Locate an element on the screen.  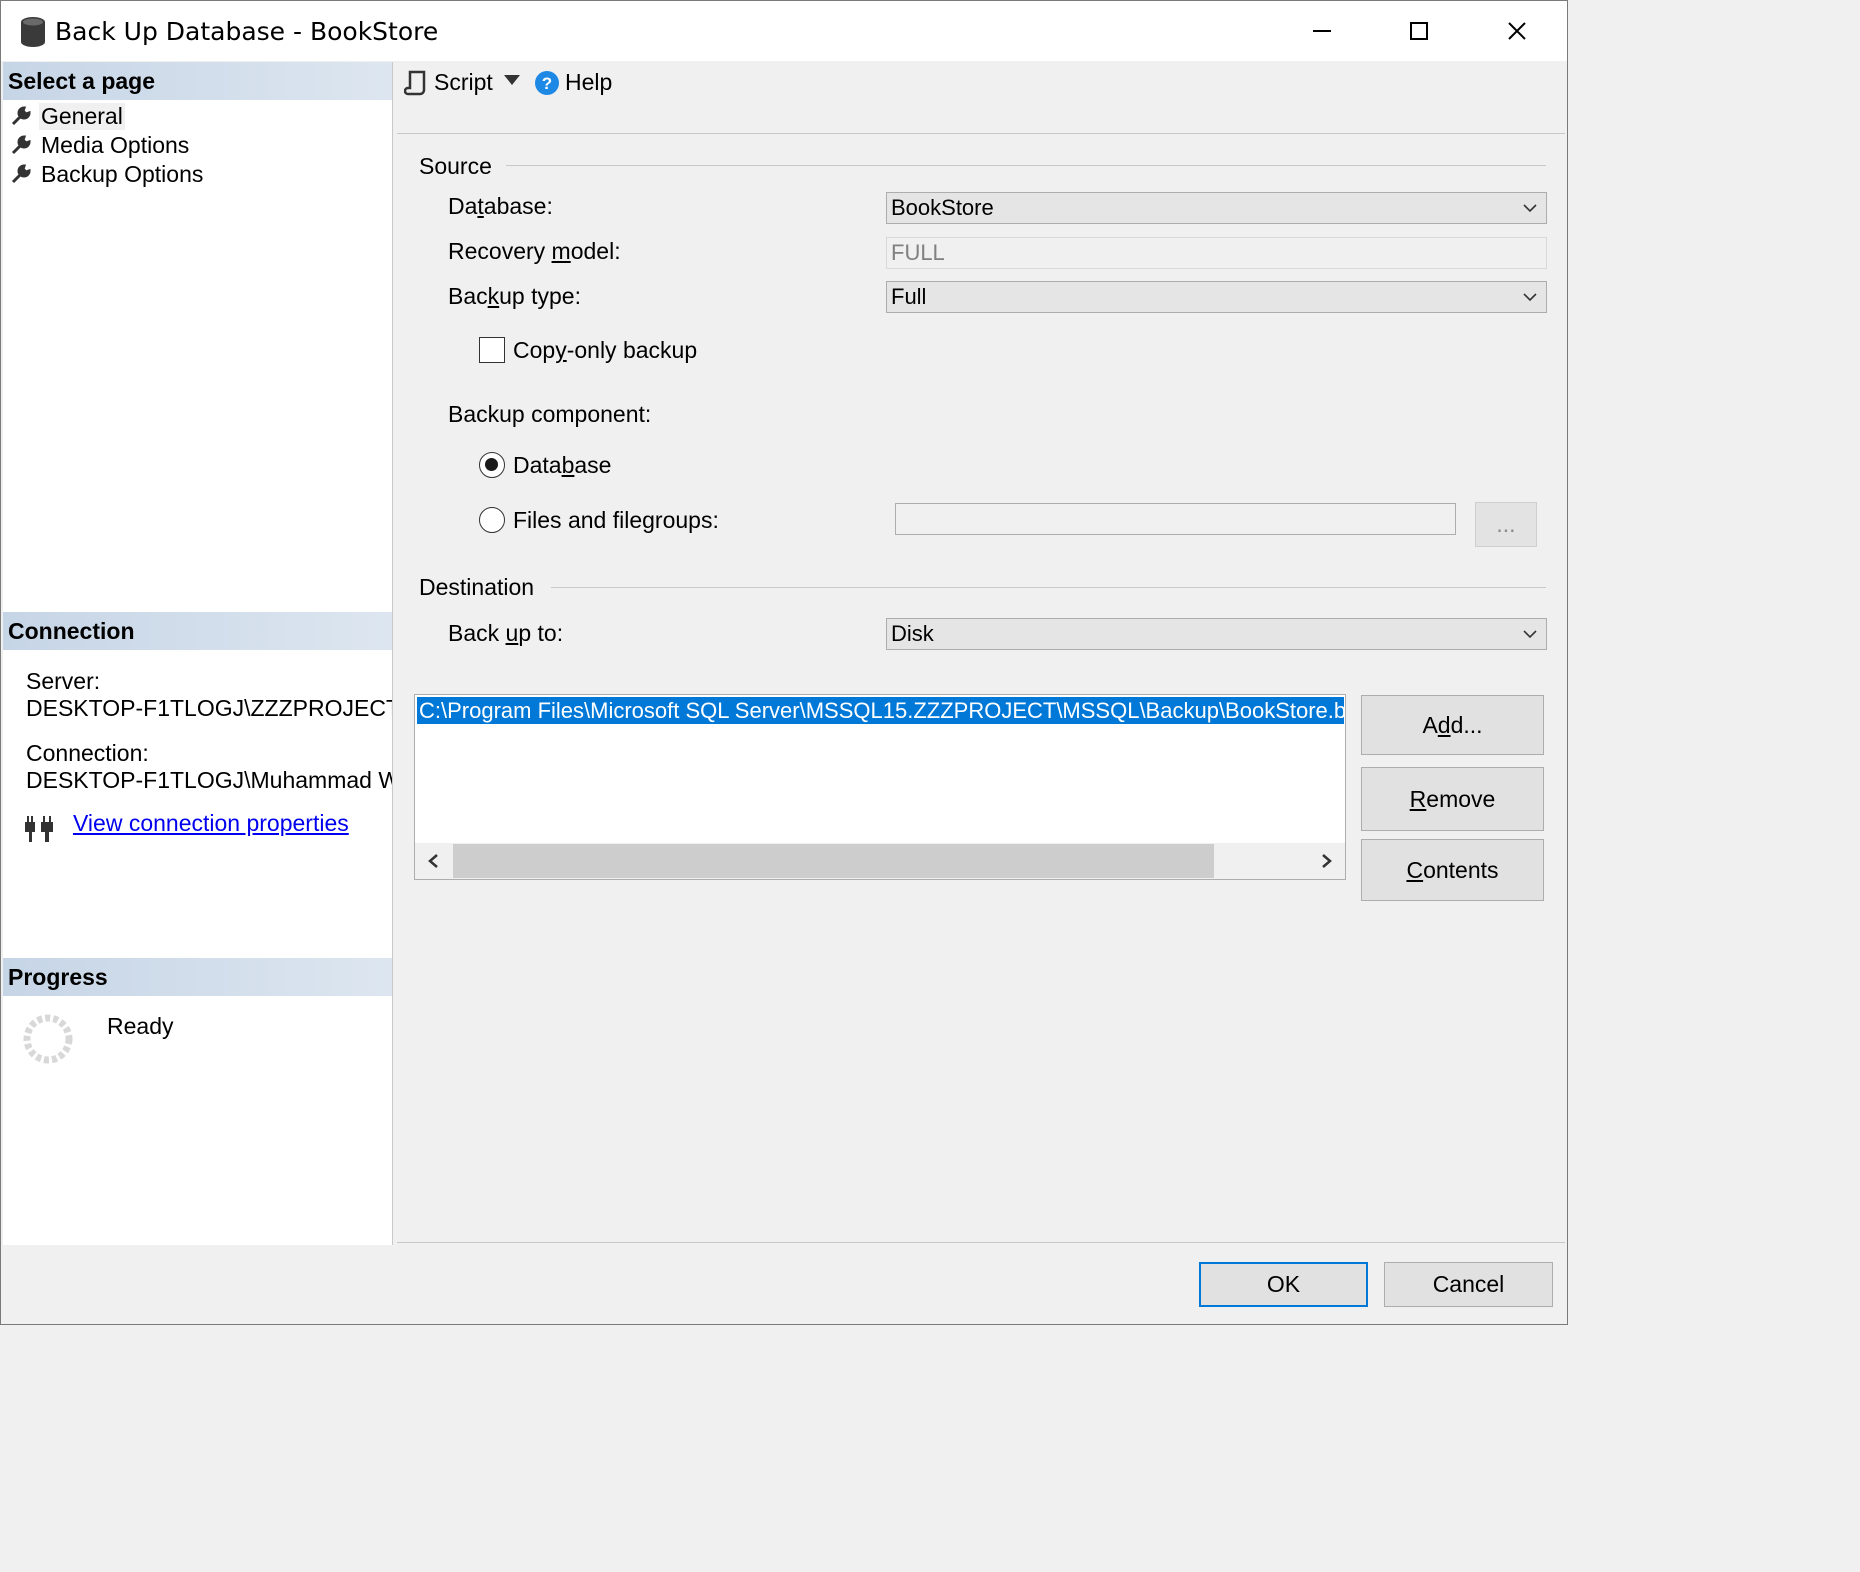
files-filegroups-radio is located at coordinates (492, 520).